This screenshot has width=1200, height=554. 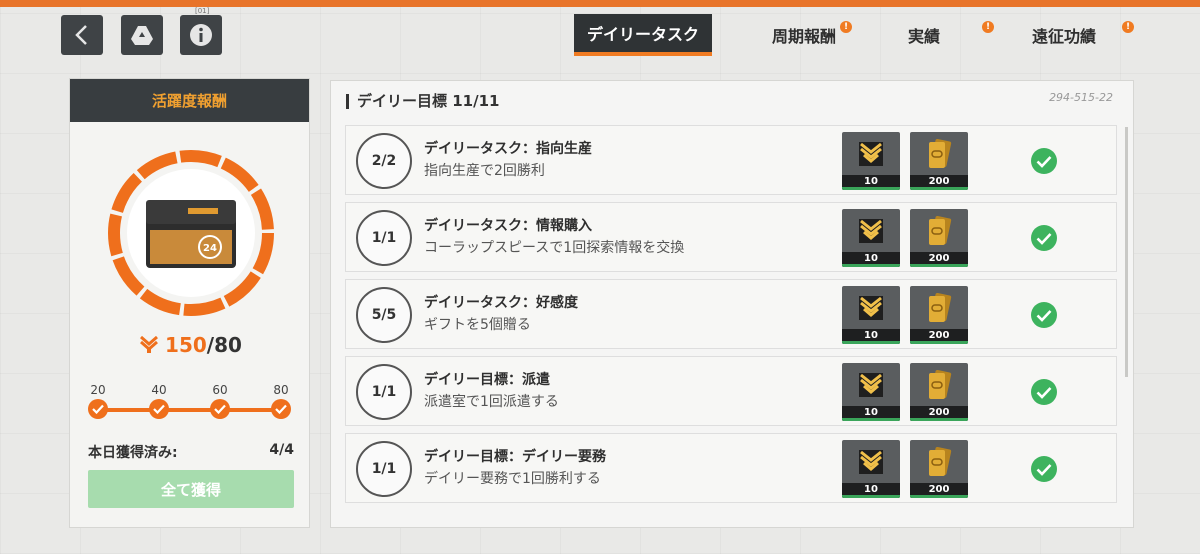 What do you see at coordinates (554, 248) in the screenshot?
I see `task-description: コーラップスピースで1回探索情報を交換` at bounding box center [554, 248].